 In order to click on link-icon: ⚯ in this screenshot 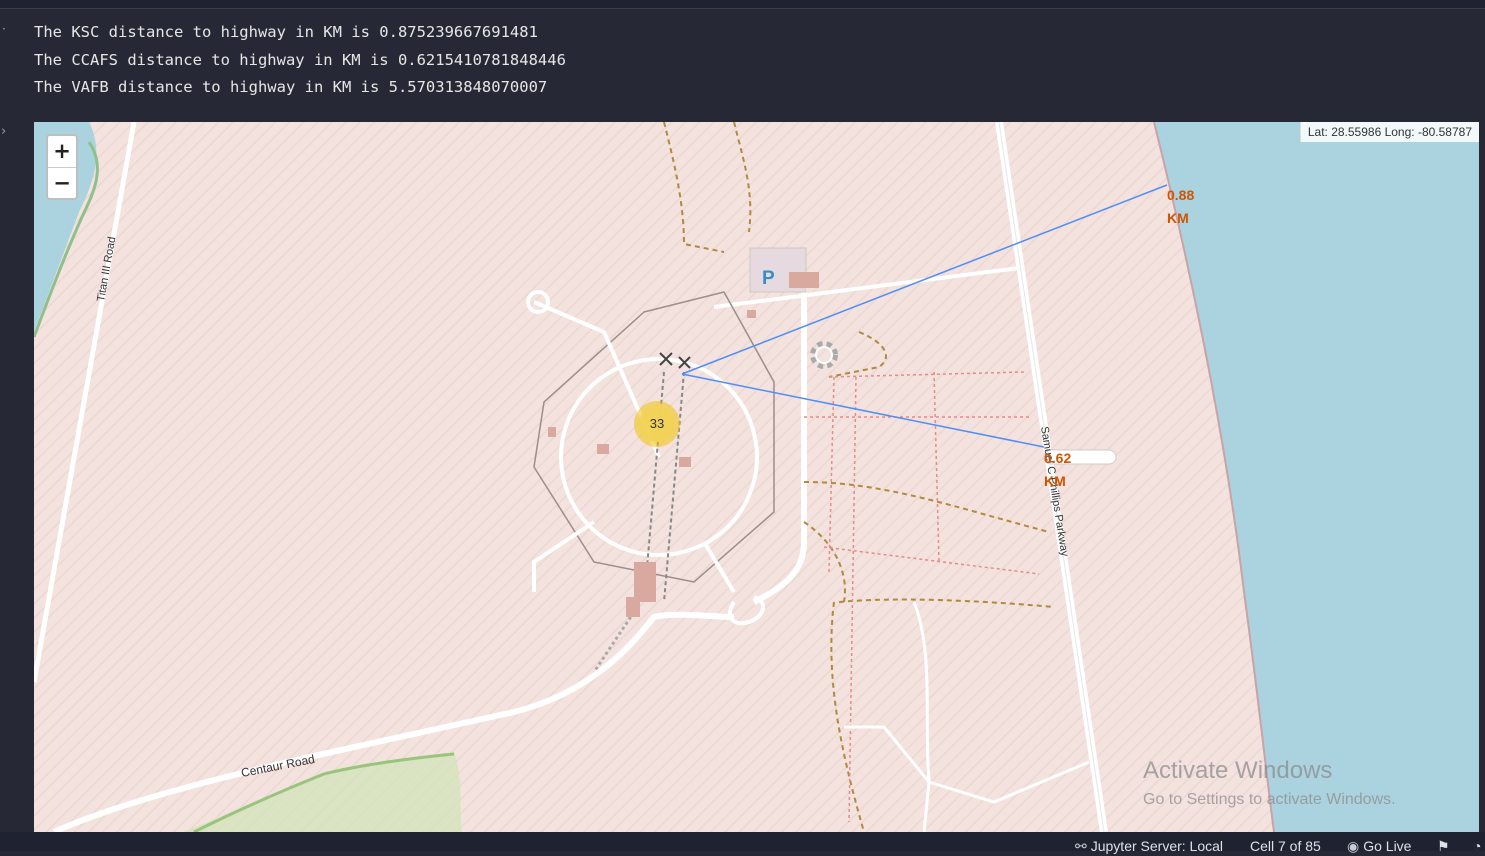, I will do `click(1081, 846)`.